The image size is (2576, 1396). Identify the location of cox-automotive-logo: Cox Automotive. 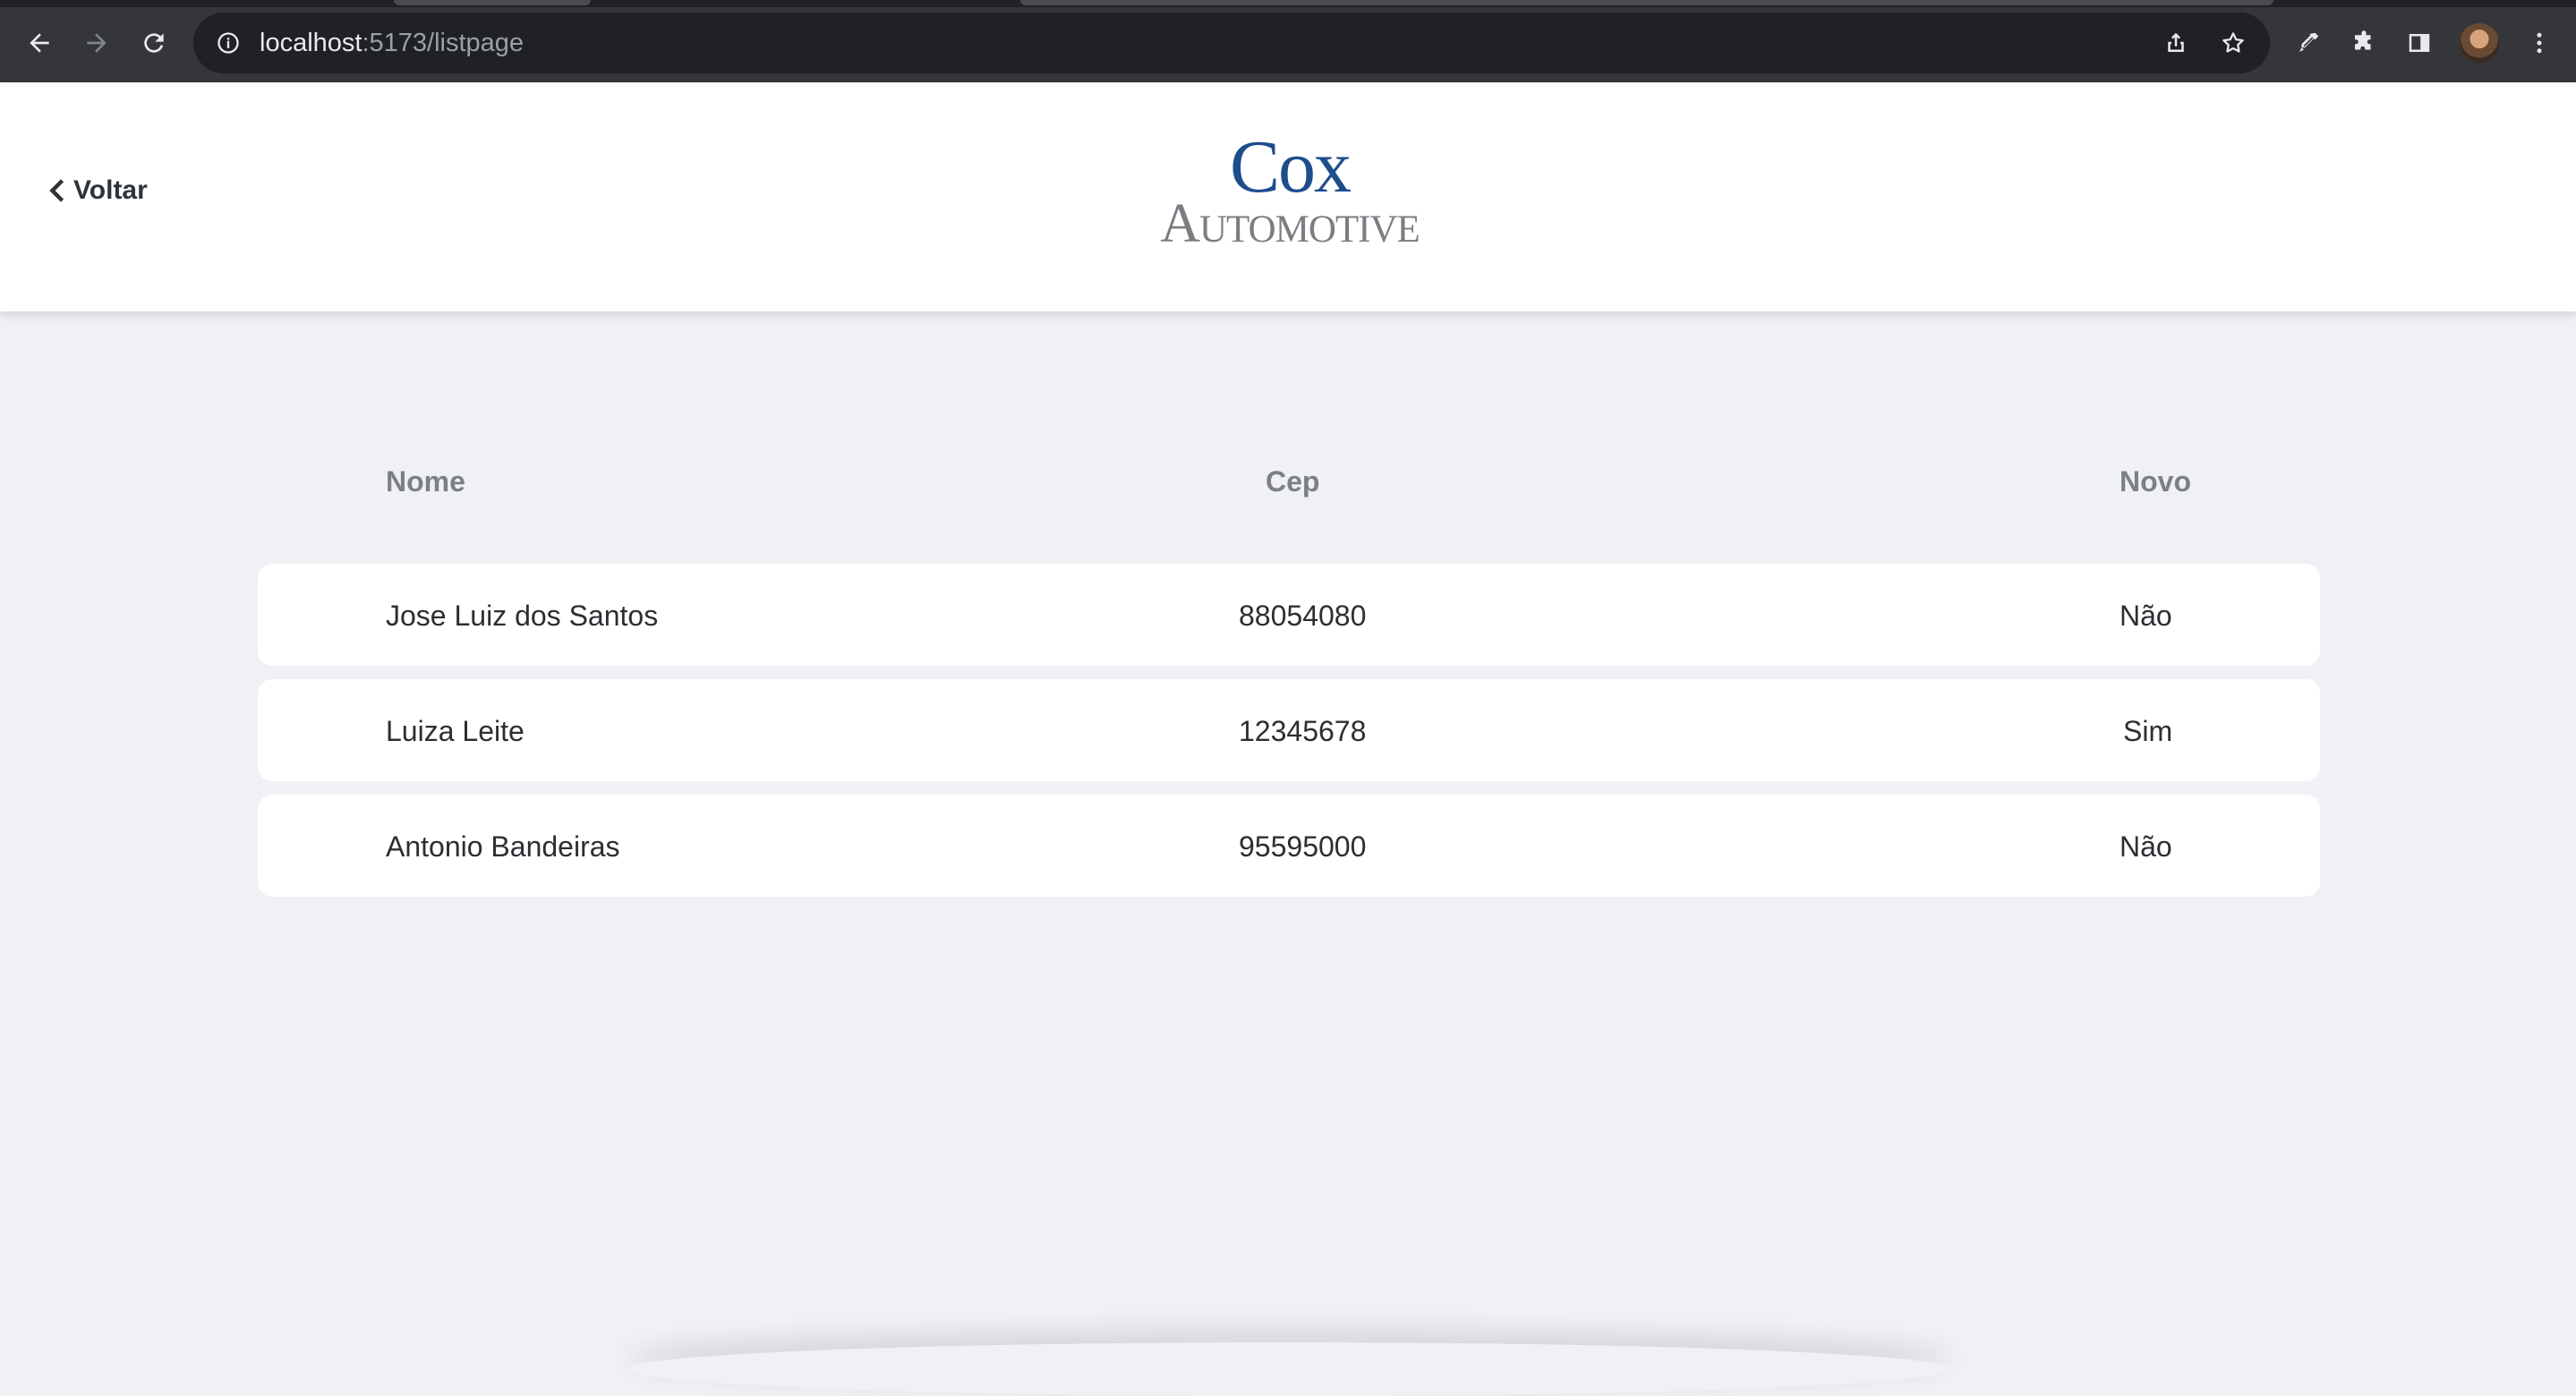
(1289, 188).